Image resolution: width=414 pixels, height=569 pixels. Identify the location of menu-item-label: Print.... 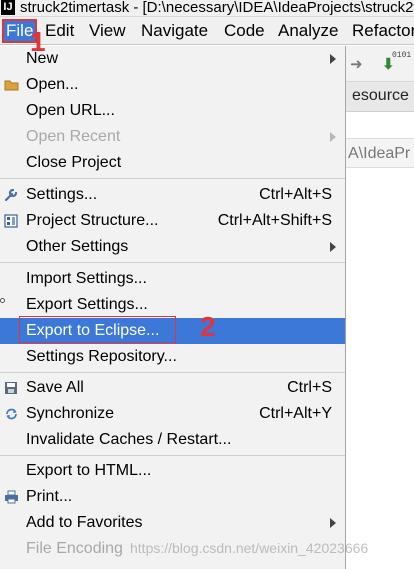
(49, 496).